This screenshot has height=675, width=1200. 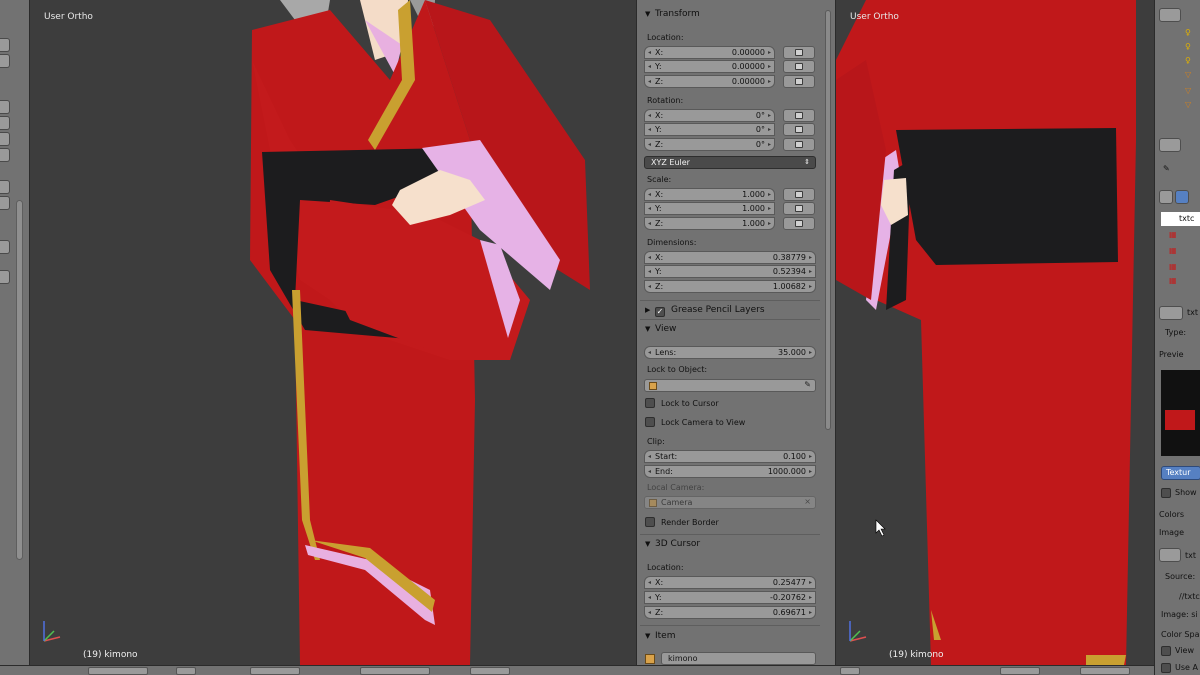 What do you see at coordinates (1189, 596) in the screenshot?
I see `file-path-field: //txtc` at bounding box center [1189, 596].